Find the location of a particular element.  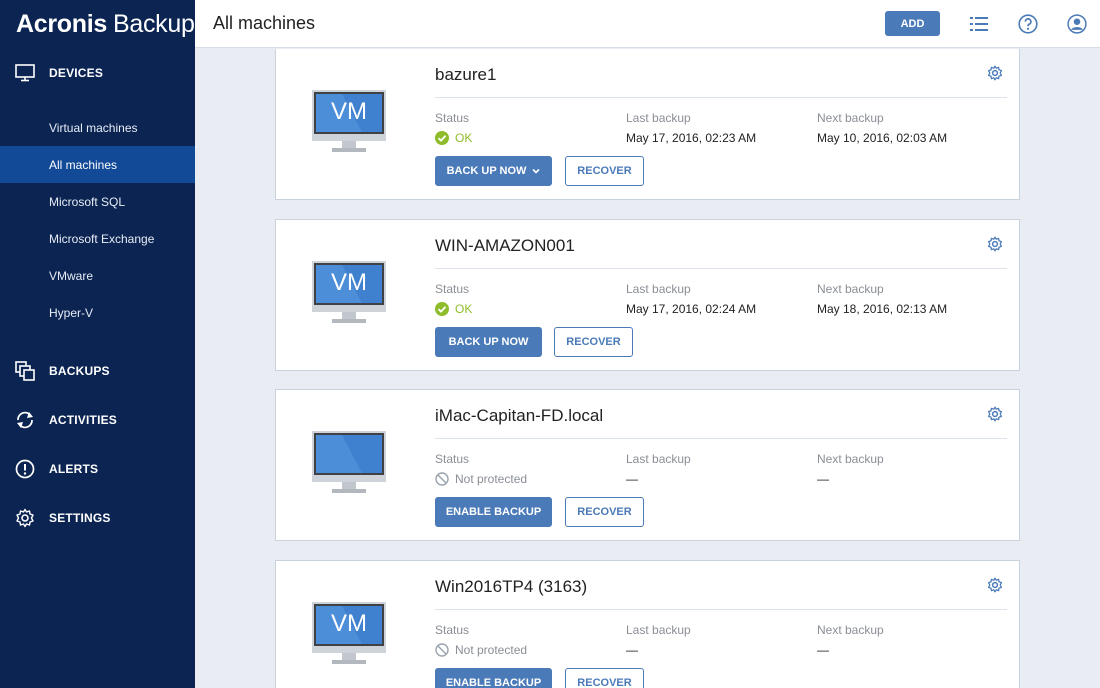

next-backup-column: Next backup May 10, 2016, 02:03 AM is located at coordinates (882, 128).